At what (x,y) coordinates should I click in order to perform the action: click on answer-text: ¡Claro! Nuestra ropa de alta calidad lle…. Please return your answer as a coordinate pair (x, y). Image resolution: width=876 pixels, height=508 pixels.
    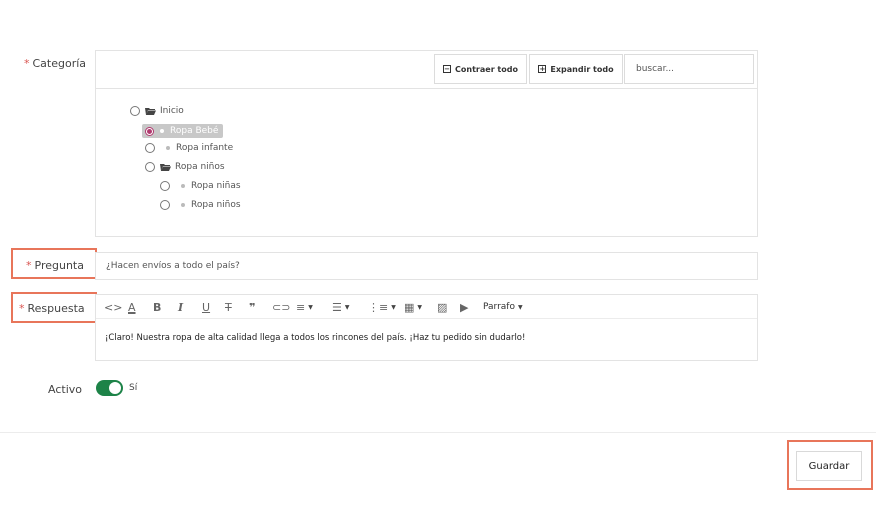
    Looking at the image, I should click on (315, 338).